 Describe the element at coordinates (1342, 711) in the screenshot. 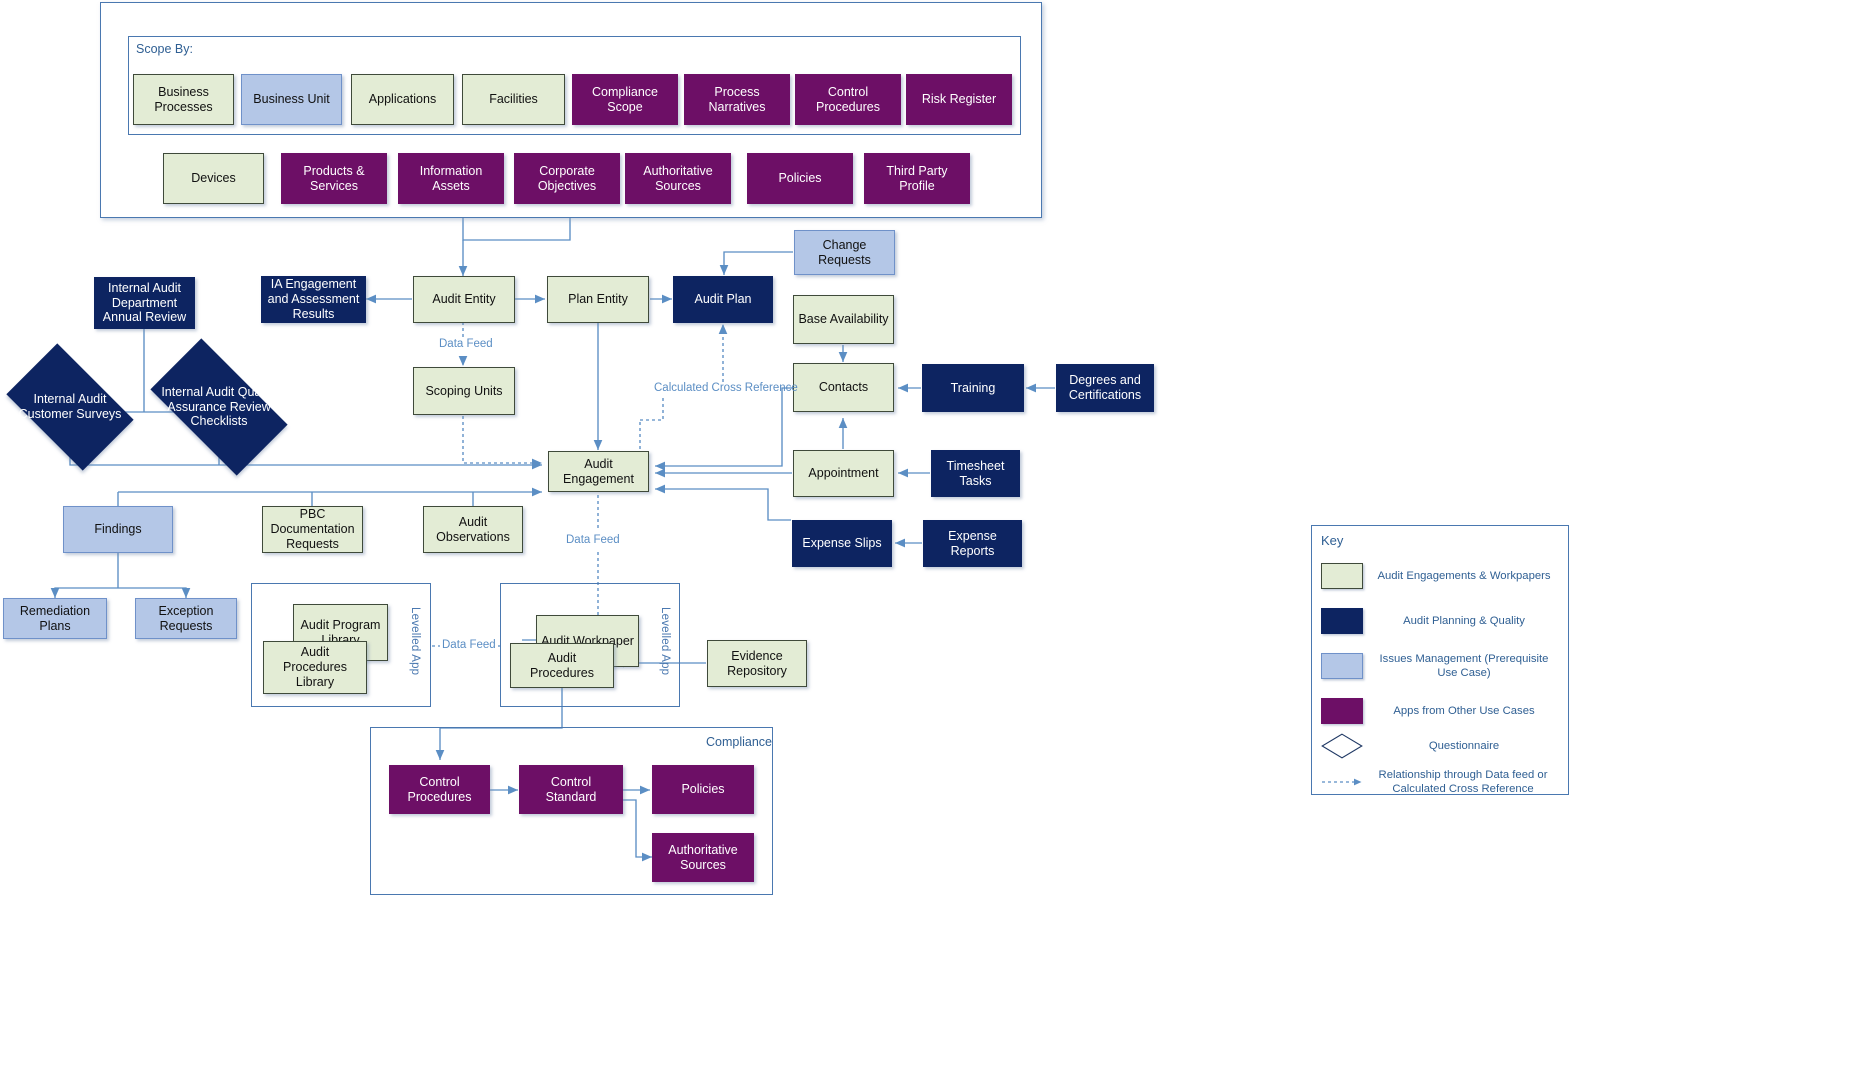

I see `key-swatch-purple` at that location.